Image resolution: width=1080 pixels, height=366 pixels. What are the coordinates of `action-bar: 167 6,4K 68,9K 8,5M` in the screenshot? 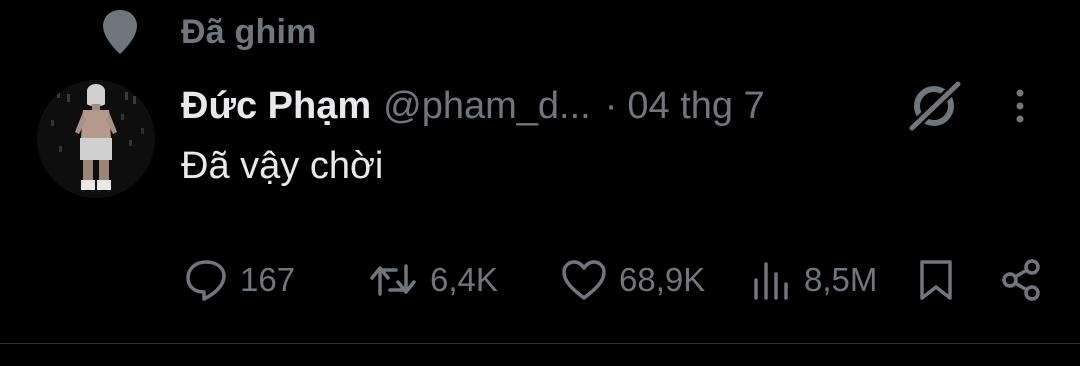 It's located at (540, 280).